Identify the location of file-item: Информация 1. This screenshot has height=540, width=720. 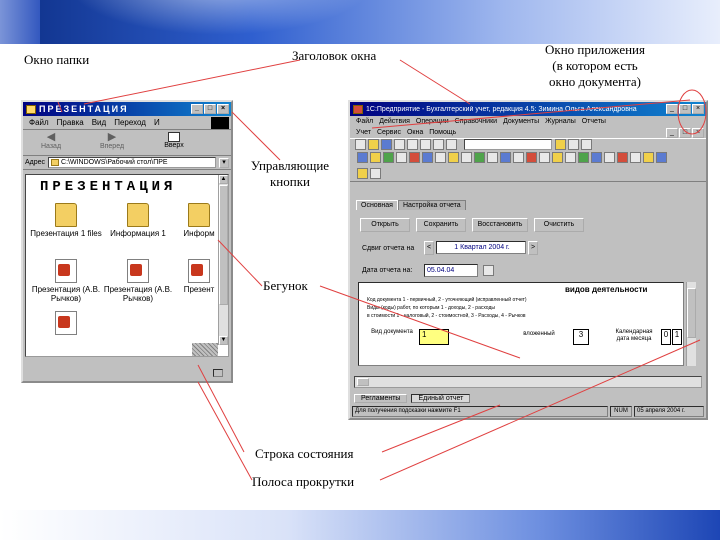
(138, 220).